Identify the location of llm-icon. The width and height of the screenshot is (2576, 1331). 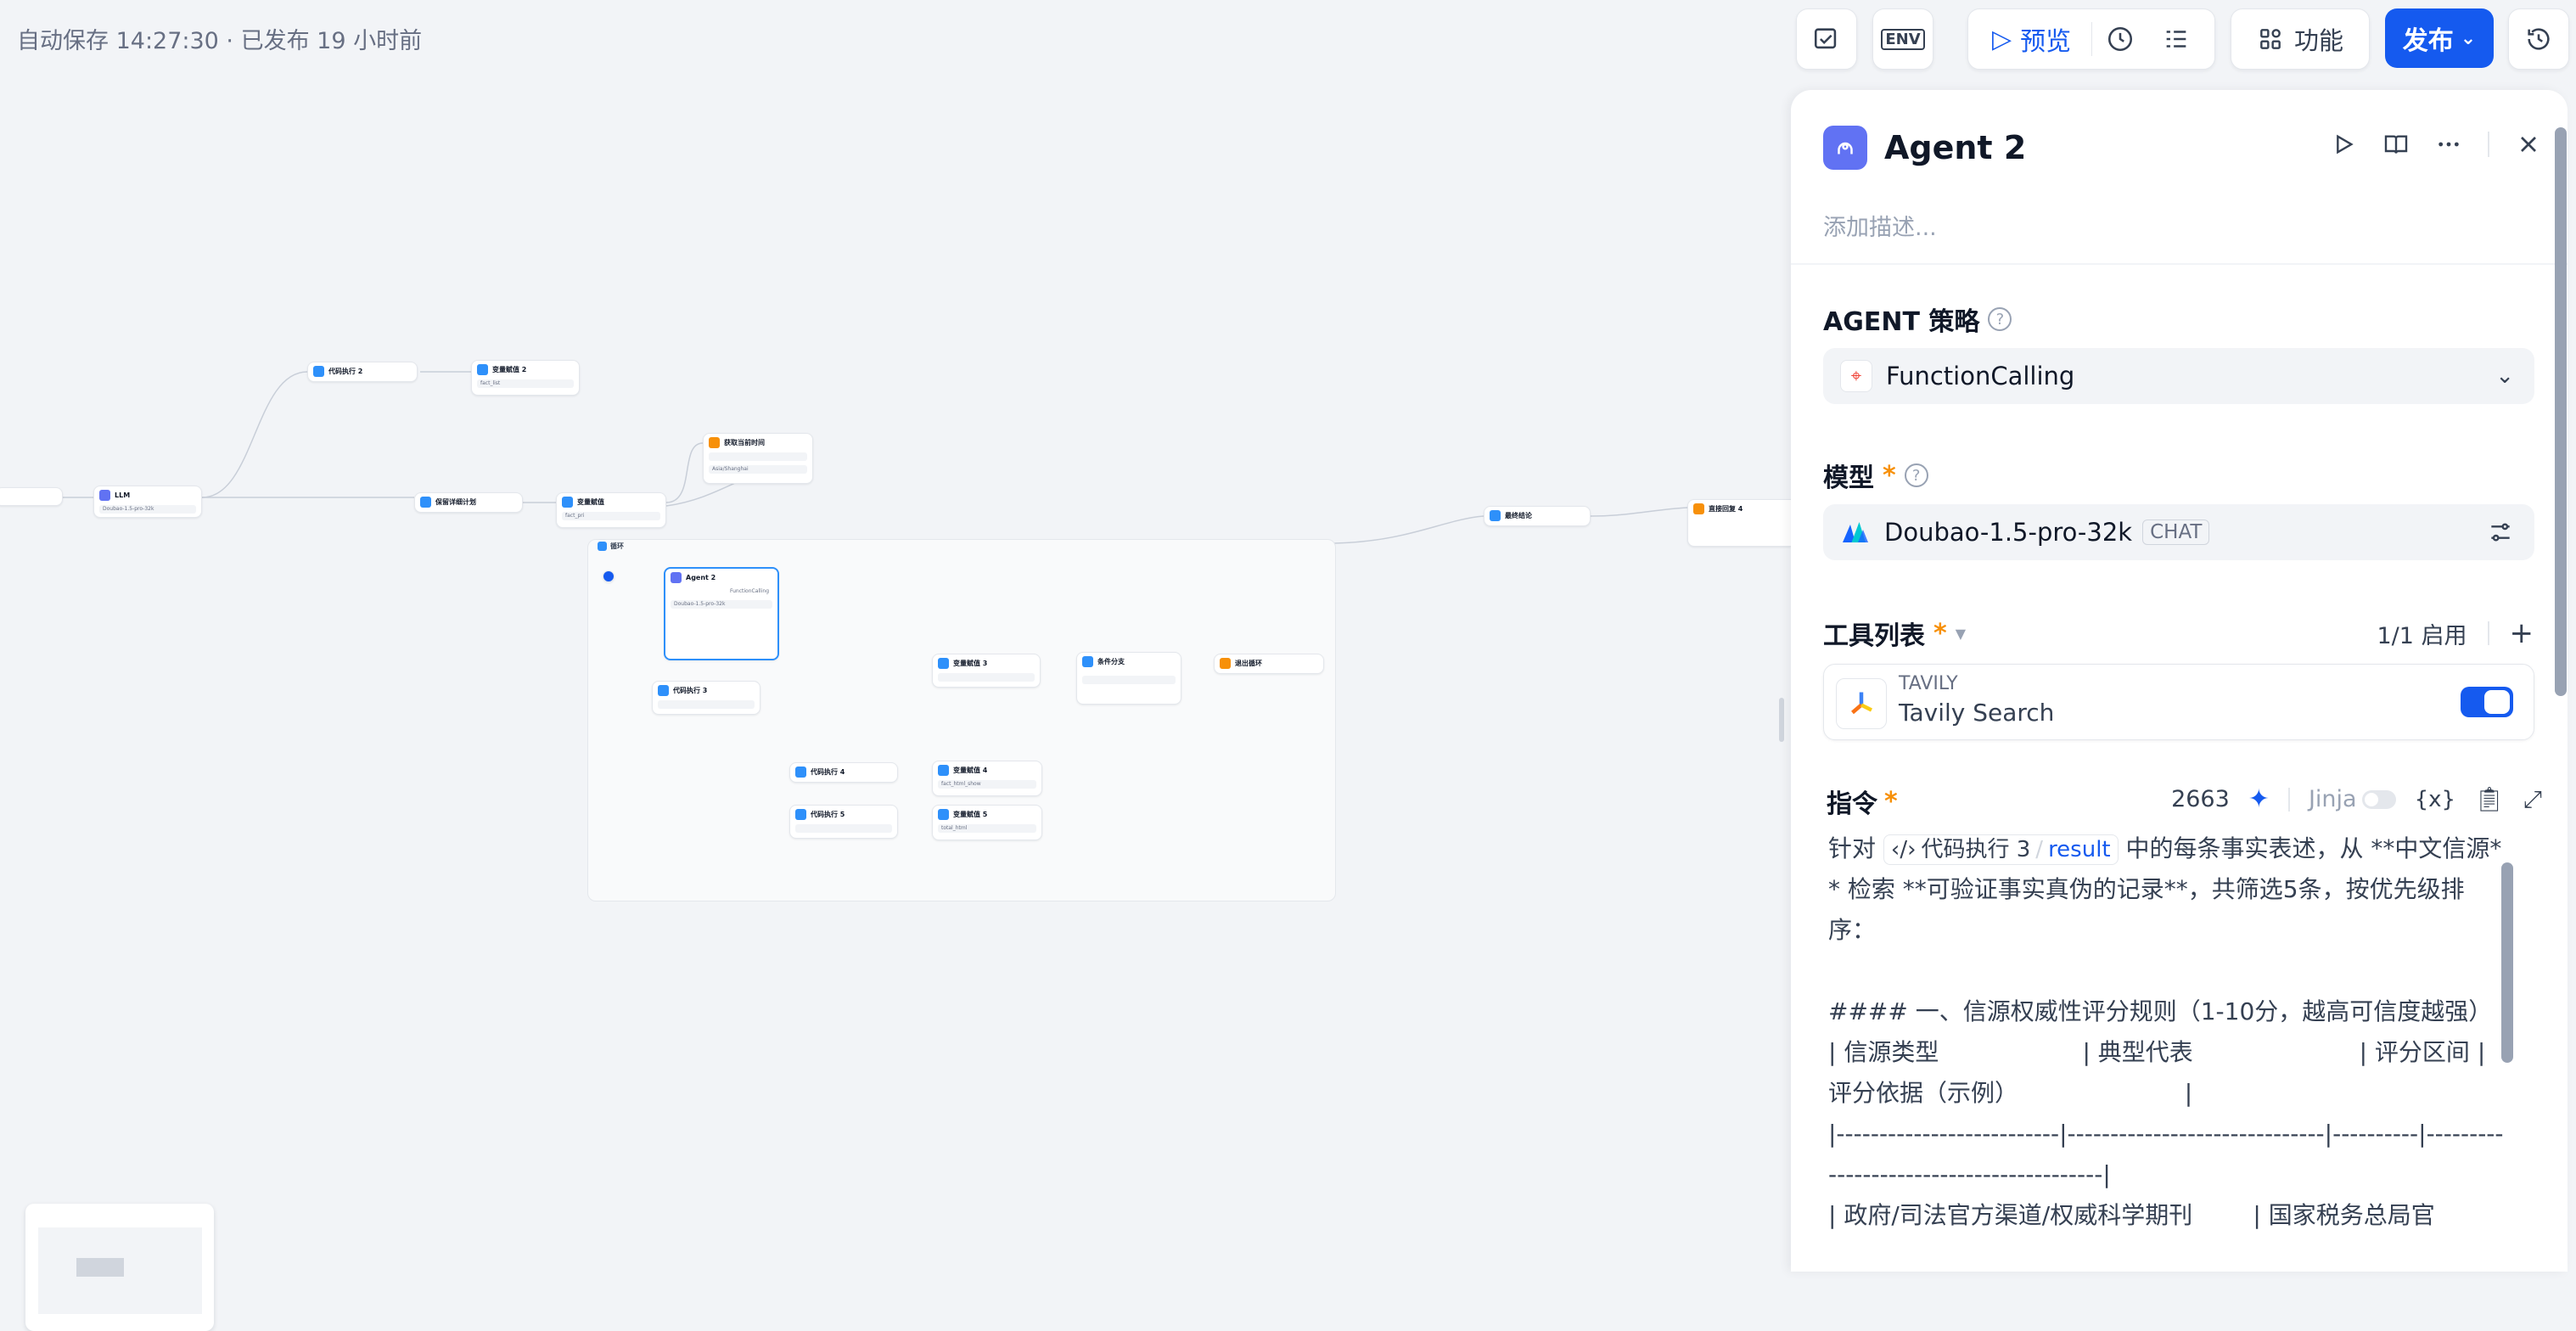
(104, 495).